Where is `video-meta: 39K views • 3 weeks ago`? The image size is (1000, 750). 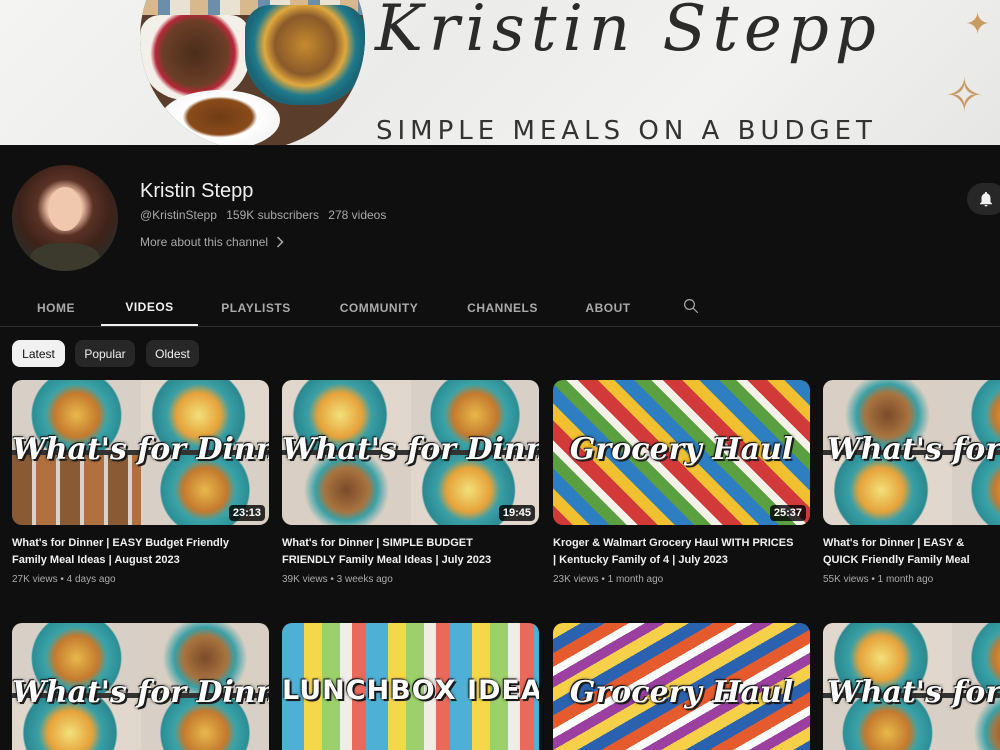
video-meta: 39K views • 3 weeks ago is located at coordinates (337, 579).